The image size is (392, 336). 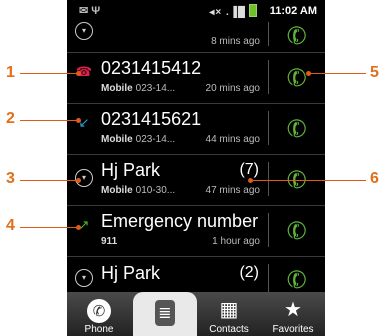 I want to click on notification-icons: ✉ Ψ, so click(x=90, y=11).